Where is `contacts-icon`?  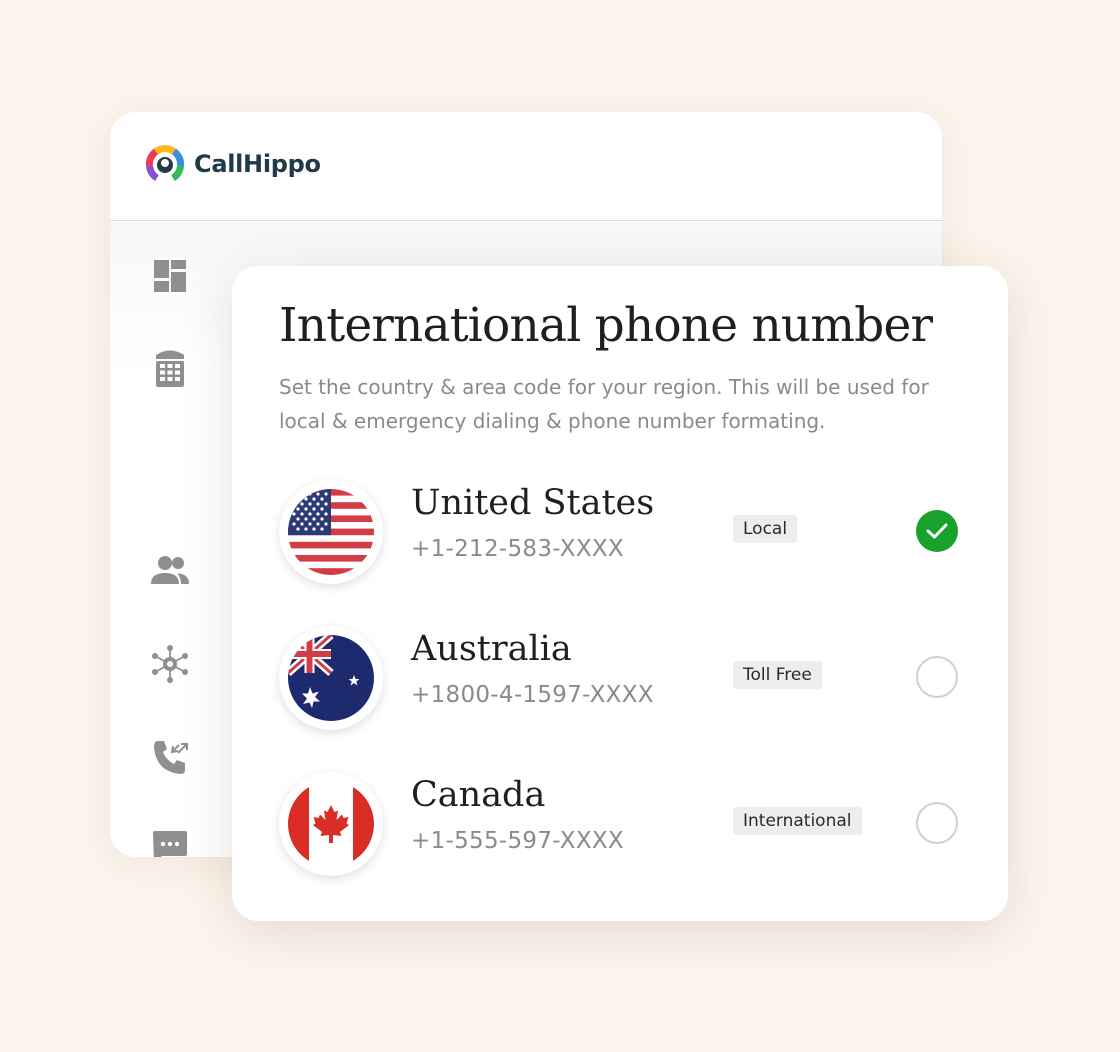 contacts-icon is located at coordinates (170, 570).